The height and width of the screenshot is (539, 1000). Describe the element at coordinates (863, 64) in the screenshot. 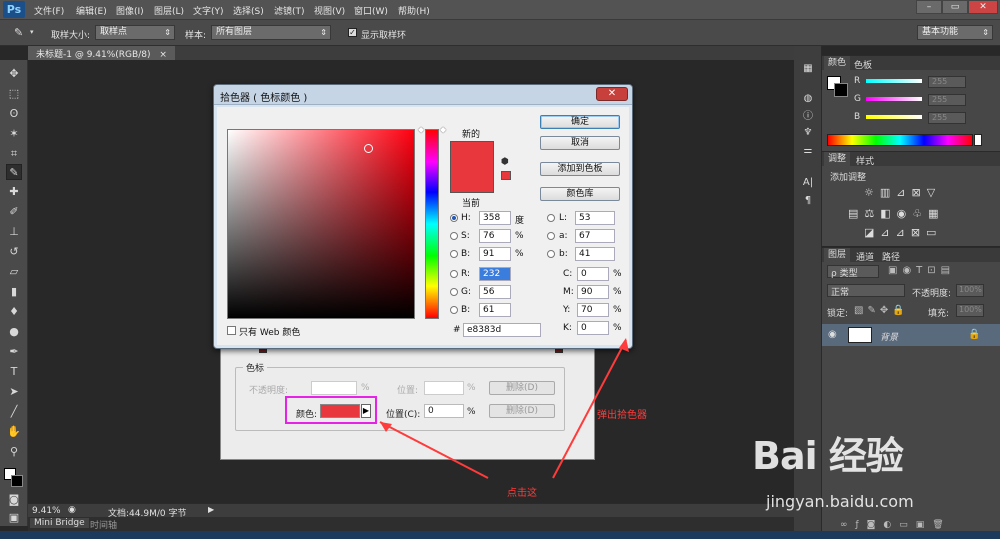

I see `tab-swatches: 色板` at that location.